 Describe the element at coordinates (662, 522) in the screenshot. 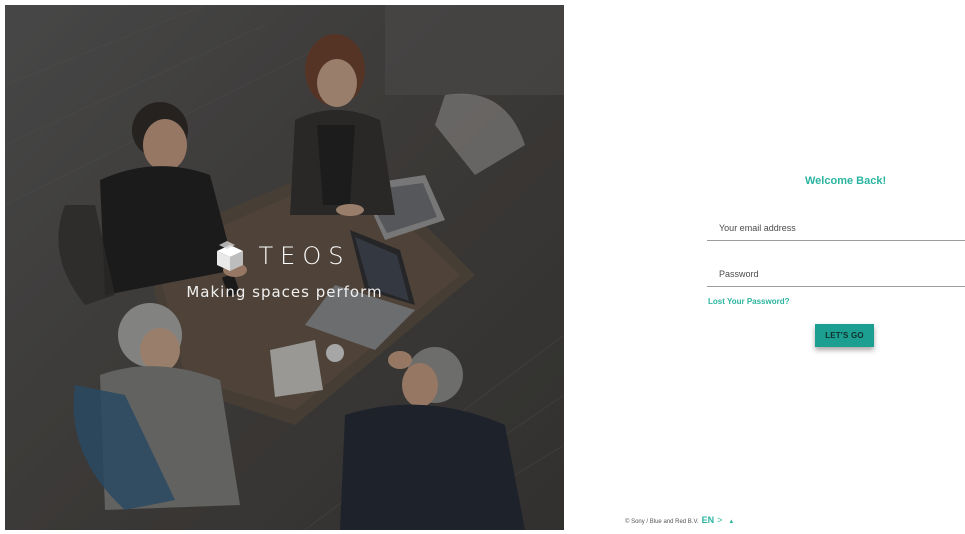

I see `copyright-text: © Sony / Blue and Red B.V.` at that location.